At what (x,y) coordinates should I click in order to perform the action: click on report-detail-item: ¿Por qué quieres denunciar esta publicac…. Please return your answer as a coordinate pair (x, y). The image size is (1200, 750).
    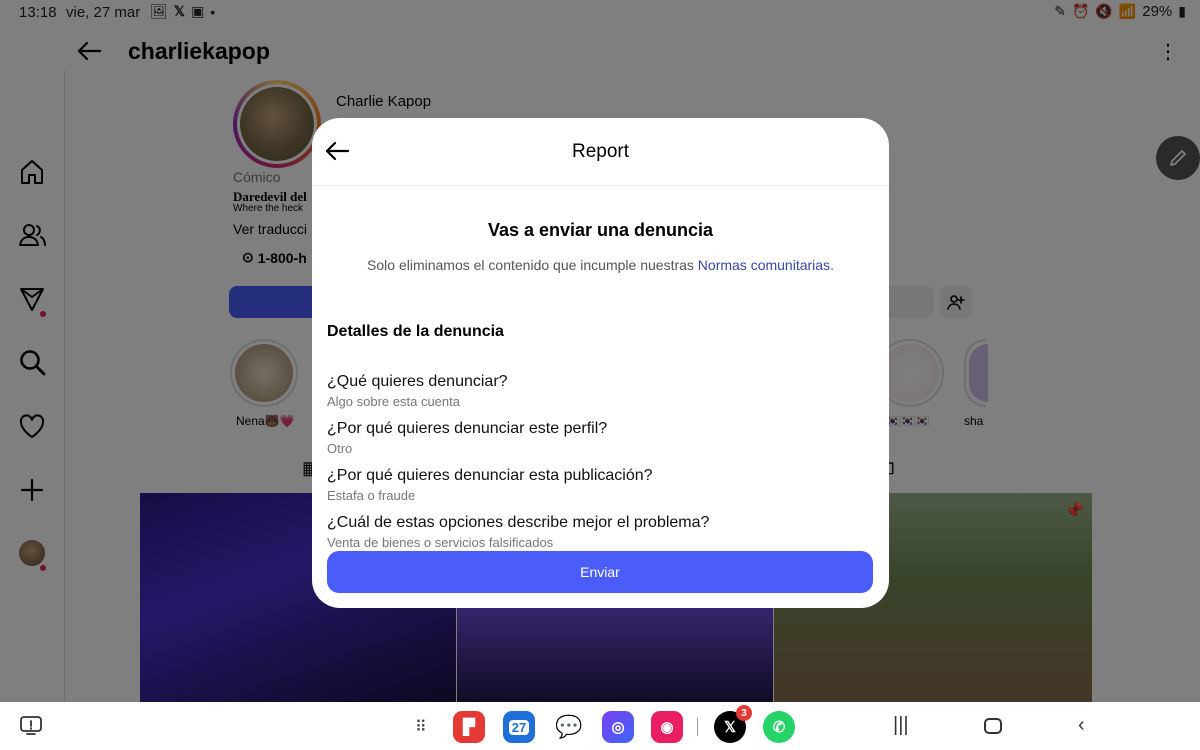
    Looking at the image, I should click on (490, 485).